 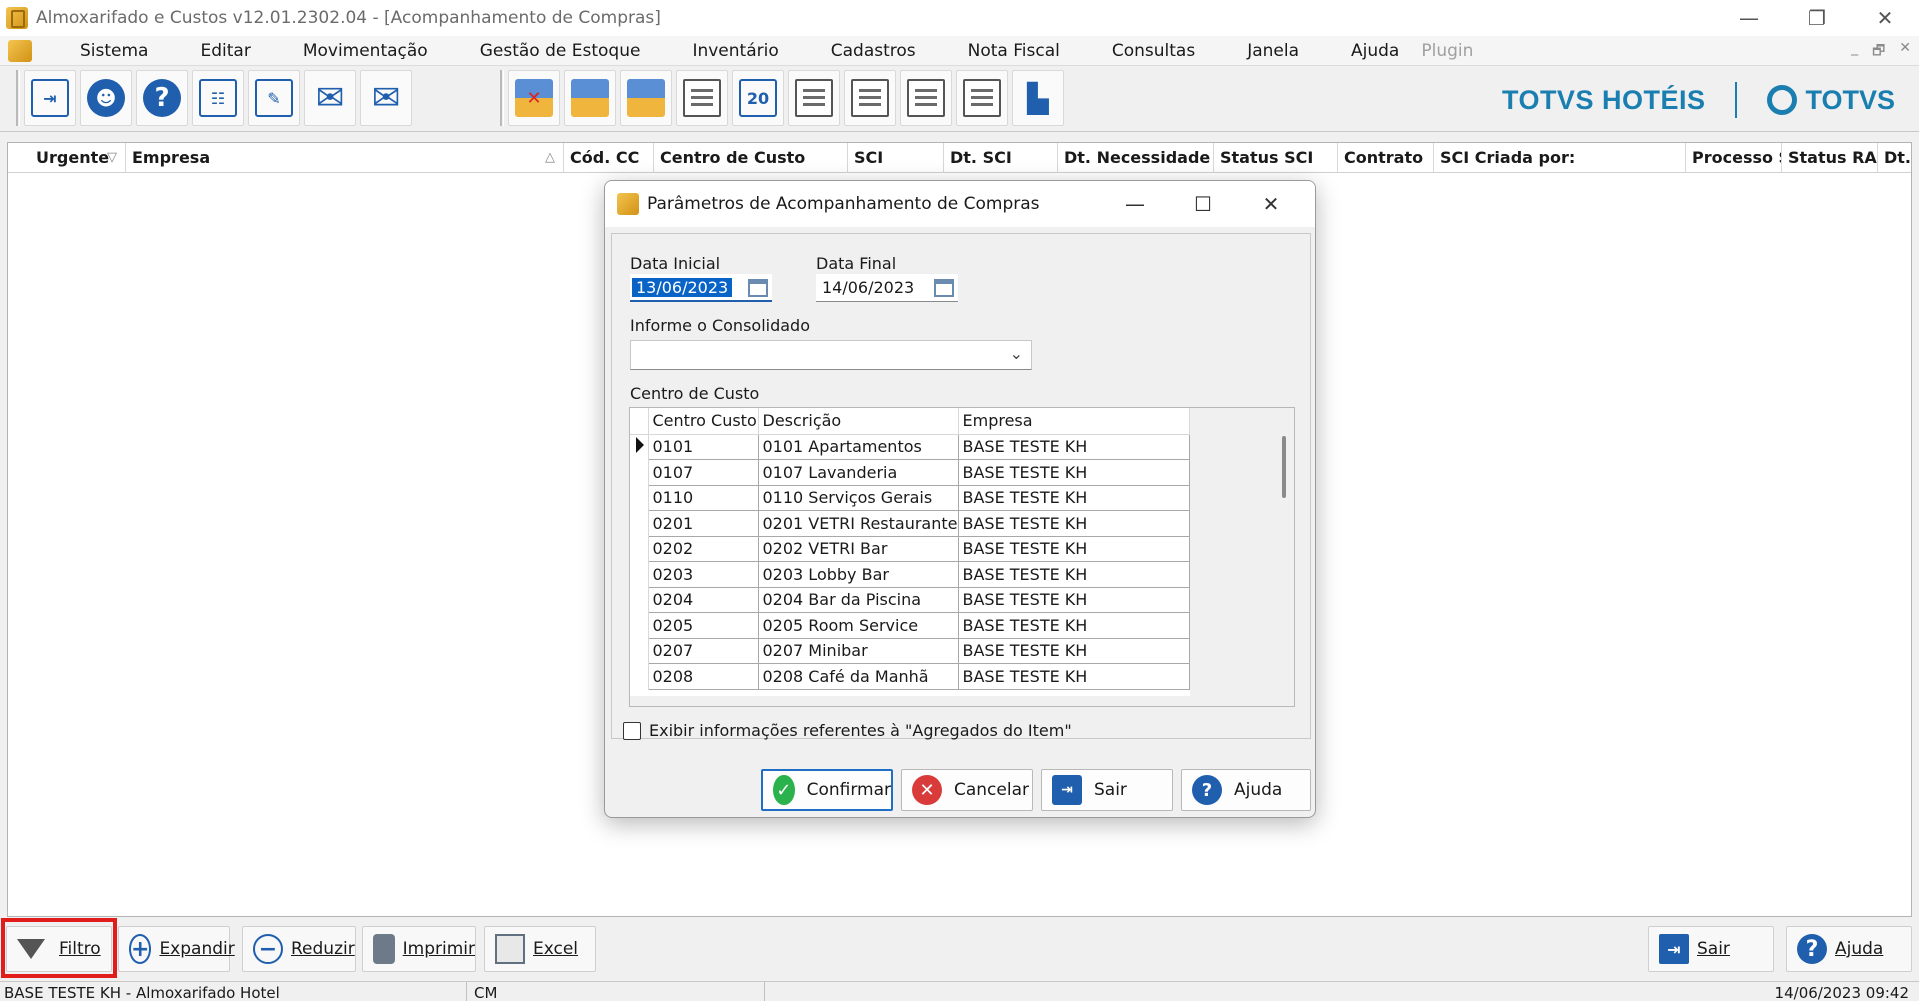 What do you see at coordinates (227, 51) in the screenshot?
I see `menu-editar: Editar` at bounding box center [227, 51].